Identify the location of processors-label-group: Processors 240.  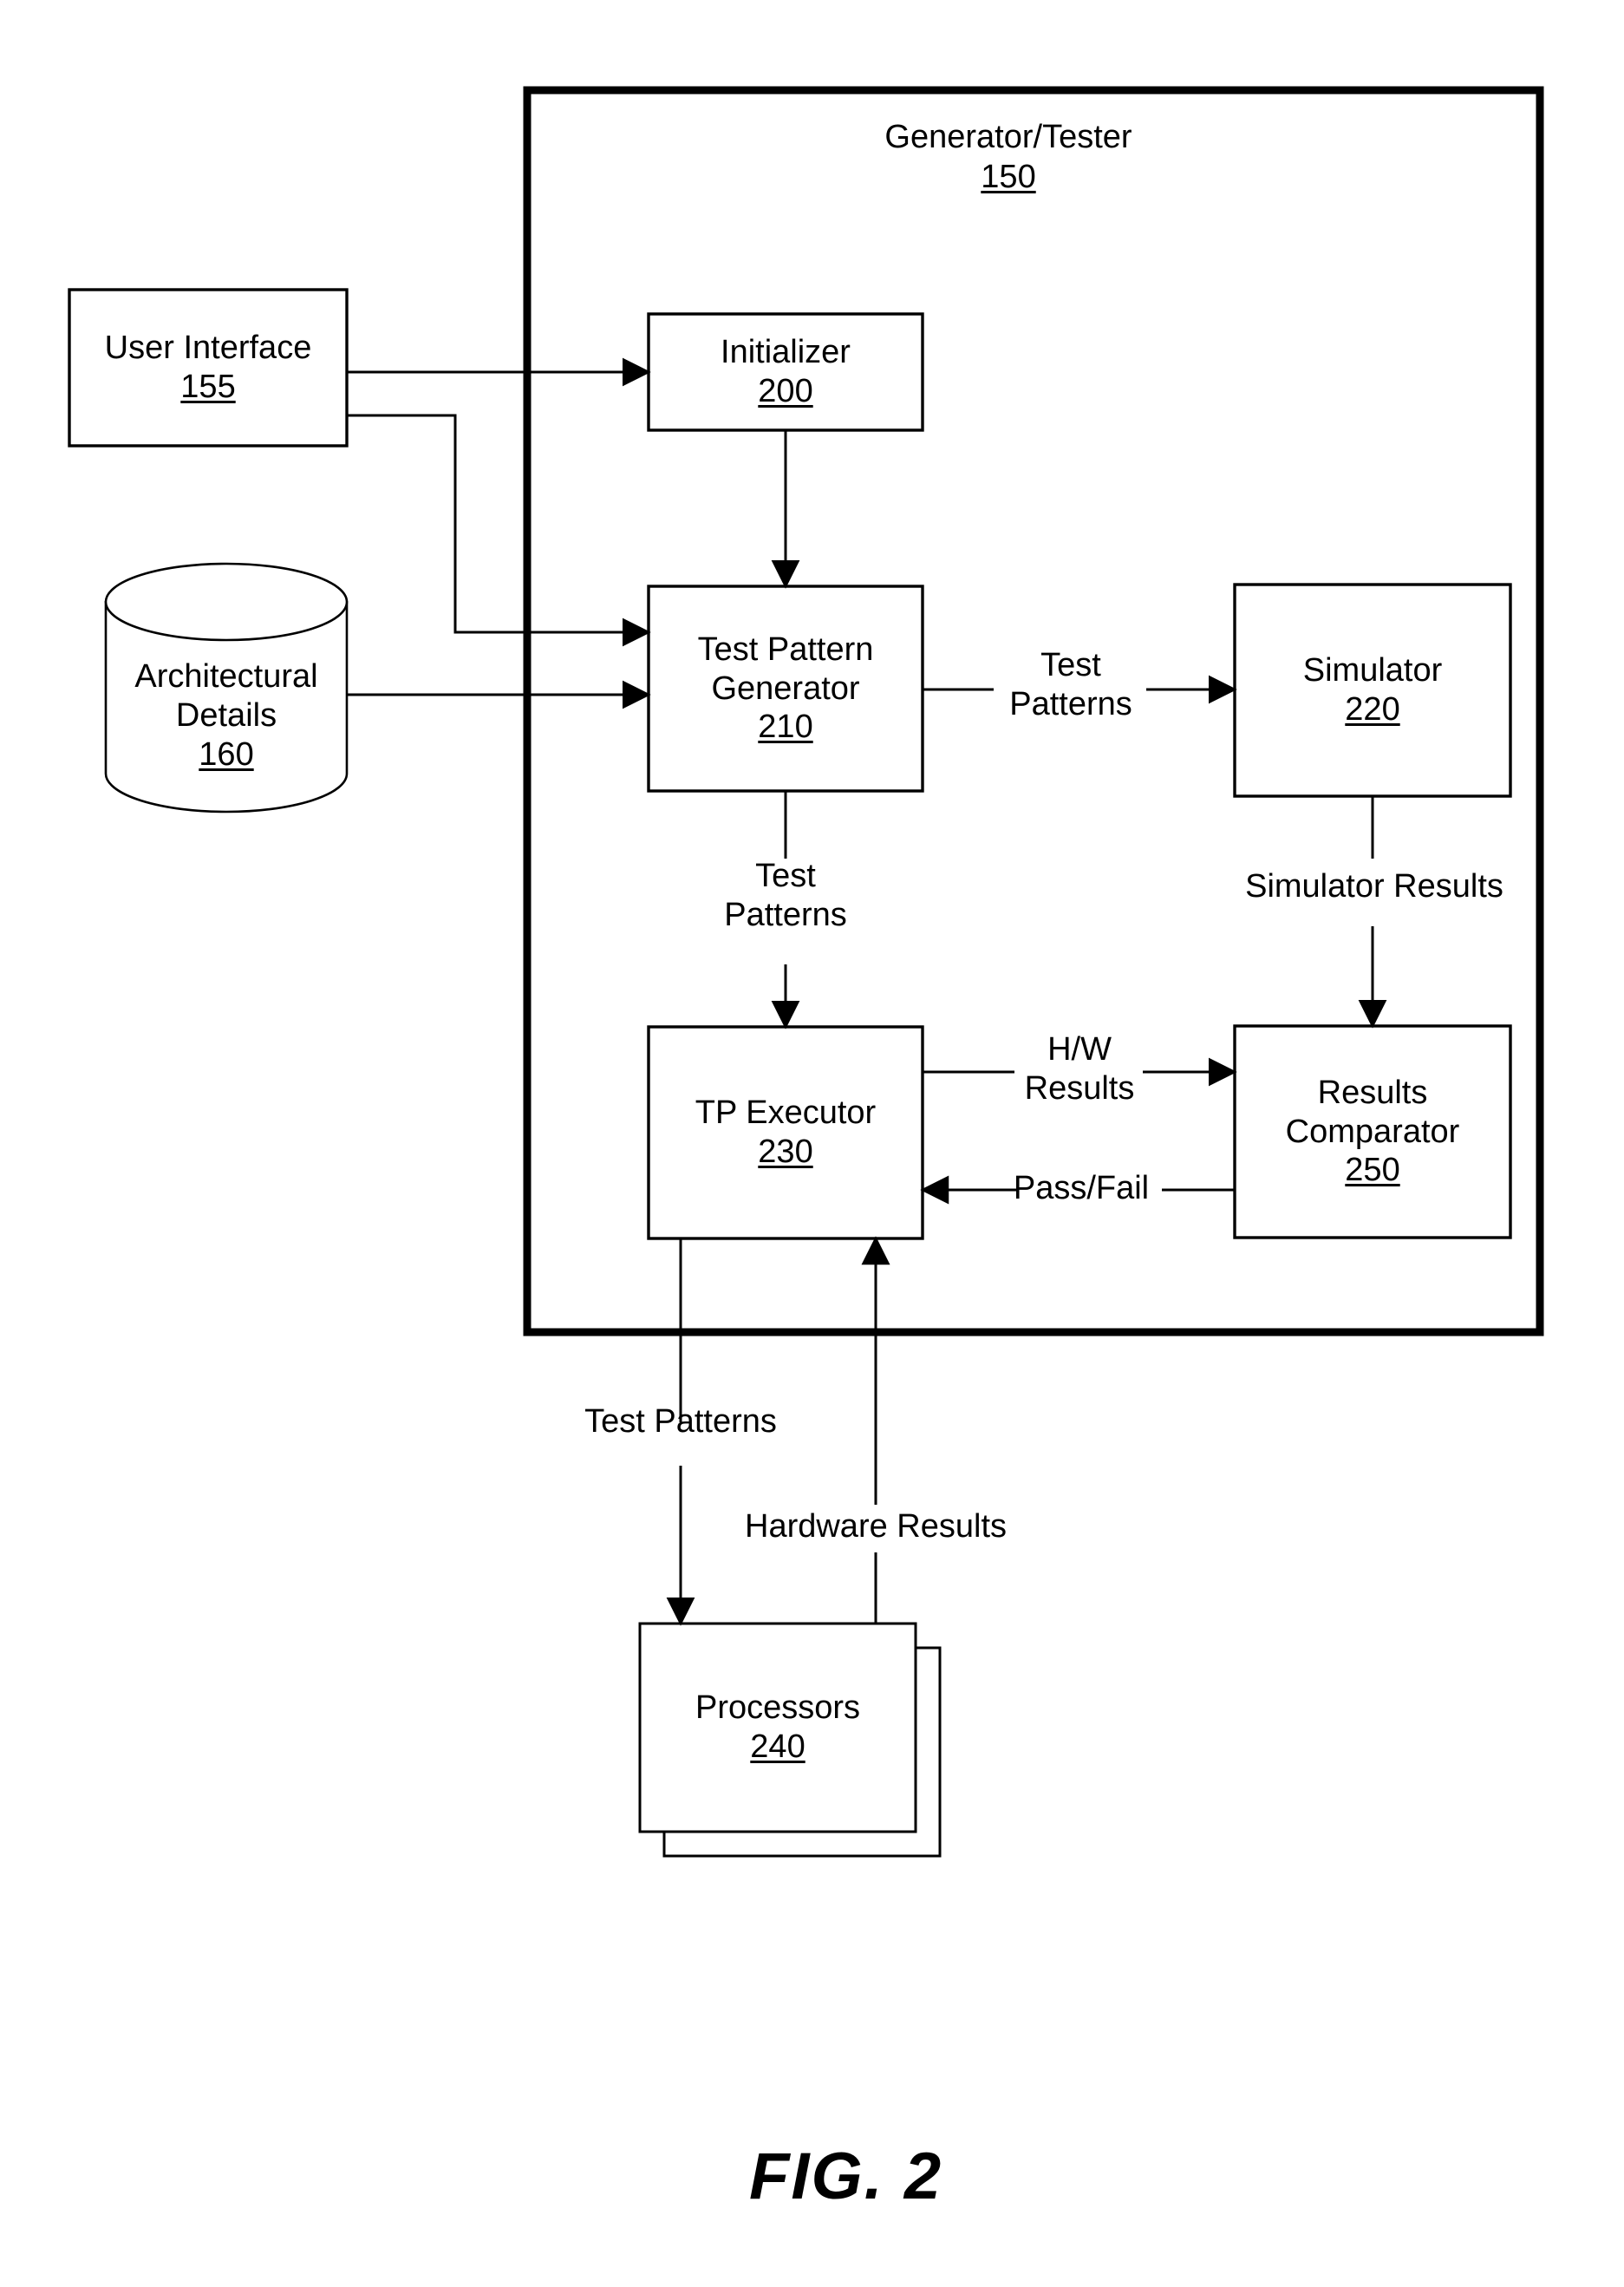
(778, 1728).